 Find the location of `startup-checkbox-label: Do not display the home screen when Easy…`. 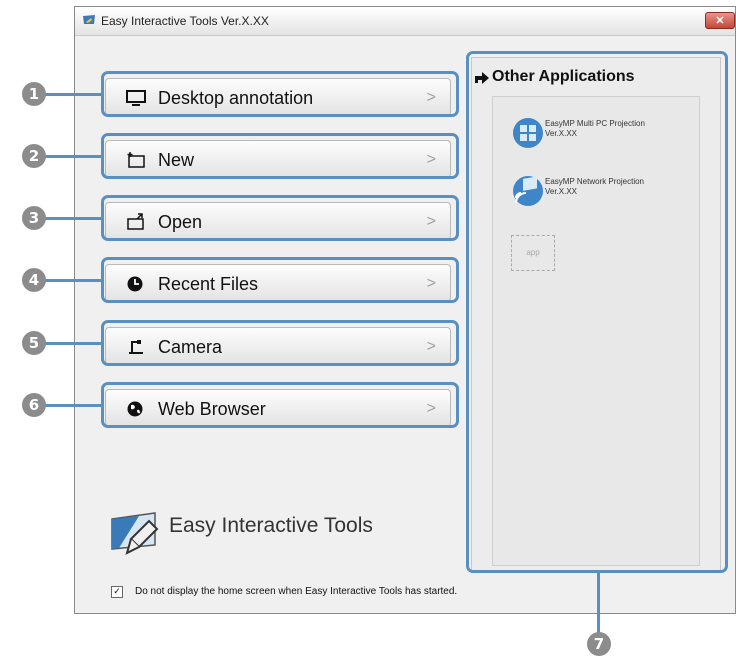

startup-checkbox-label: Do not display the home screen when Easy… is located at coordinates (296, 591).